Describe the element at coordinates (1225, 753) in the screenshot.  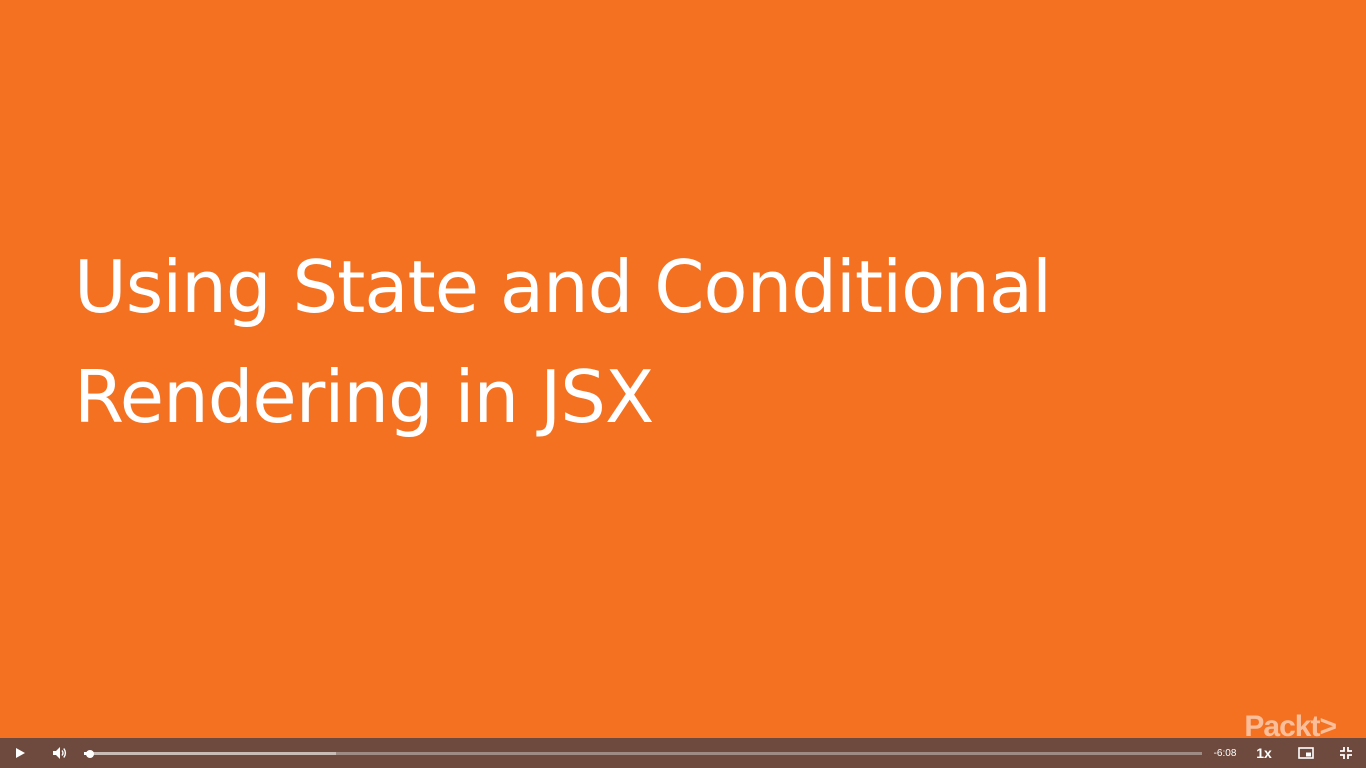
I see `time-remaining: -6:08` at that location.